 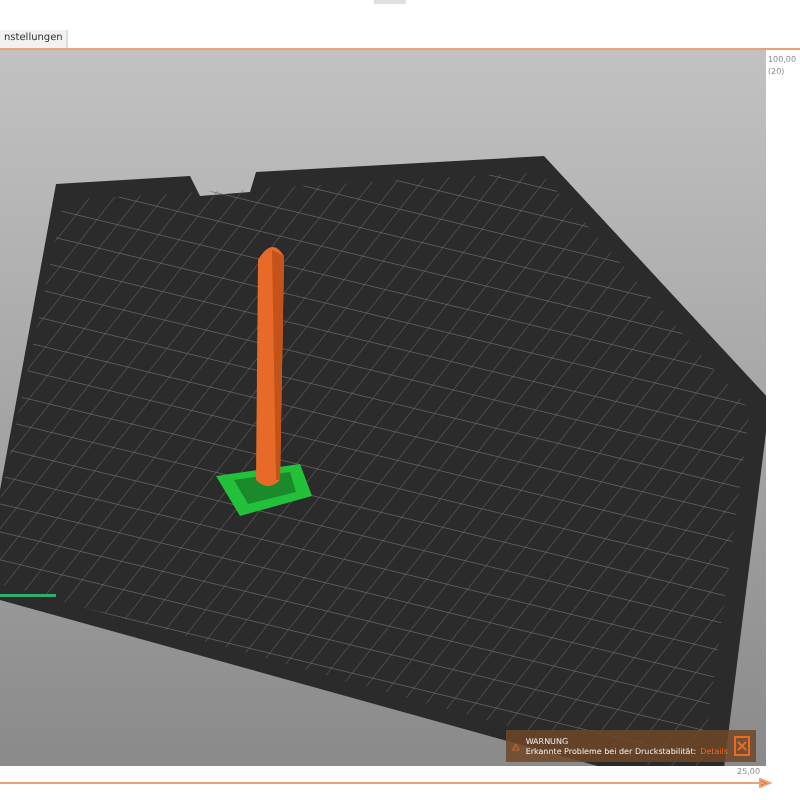 What do you see at coordinates (386, 783) in the screenshot?
I see `horizontal-slider` at bounding box center [386, 783].